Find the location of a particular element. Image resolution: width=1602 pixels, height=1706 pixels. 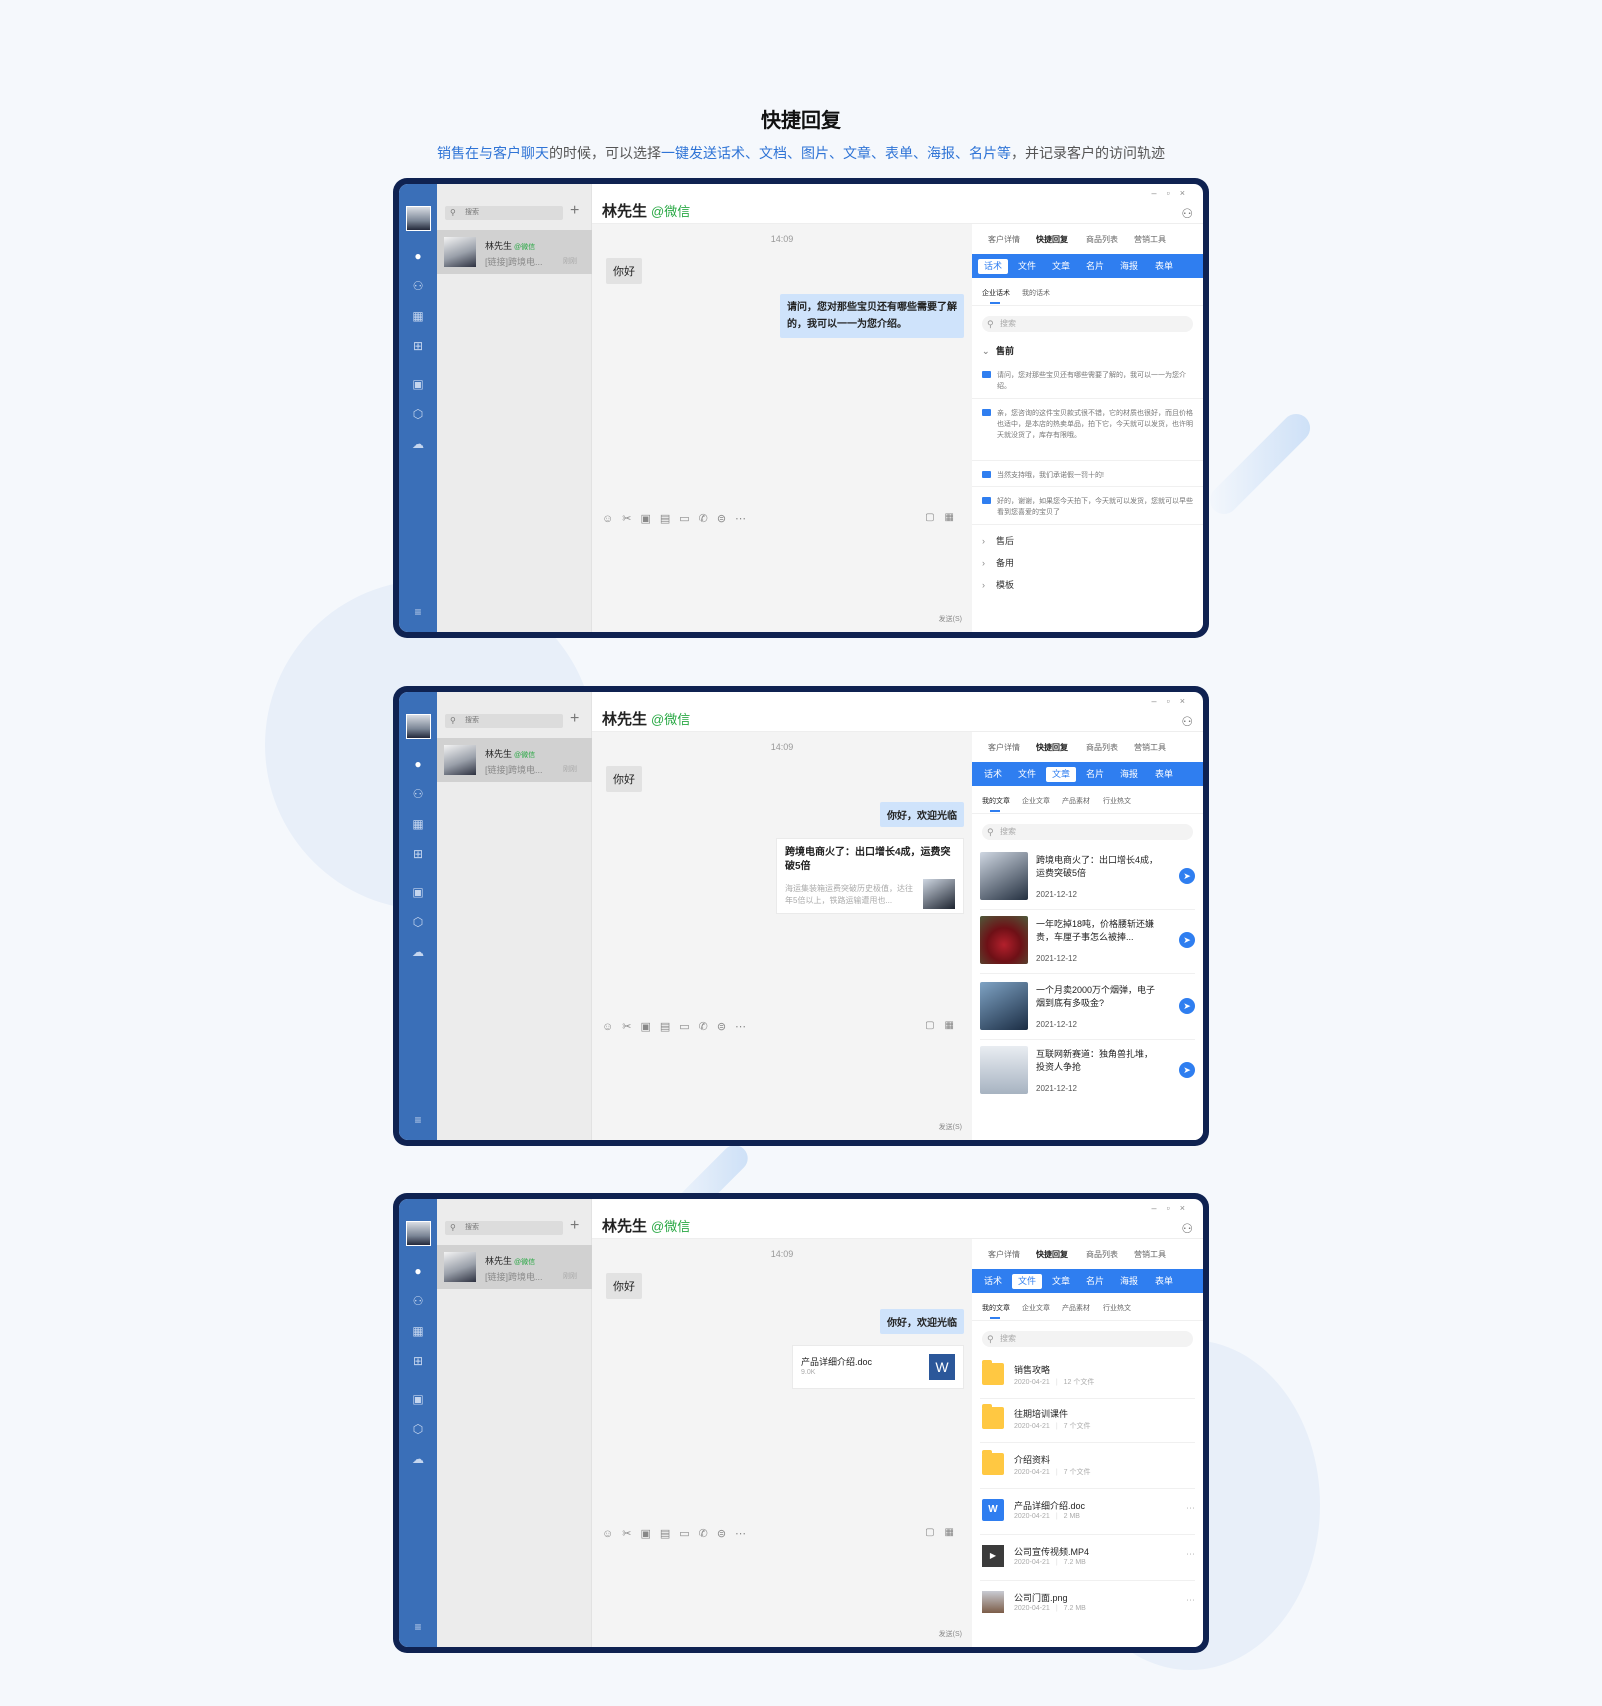

file-item: 销售攻略 2020-04-21 | 12 个文件 is located at coordinates (1087, 1376).